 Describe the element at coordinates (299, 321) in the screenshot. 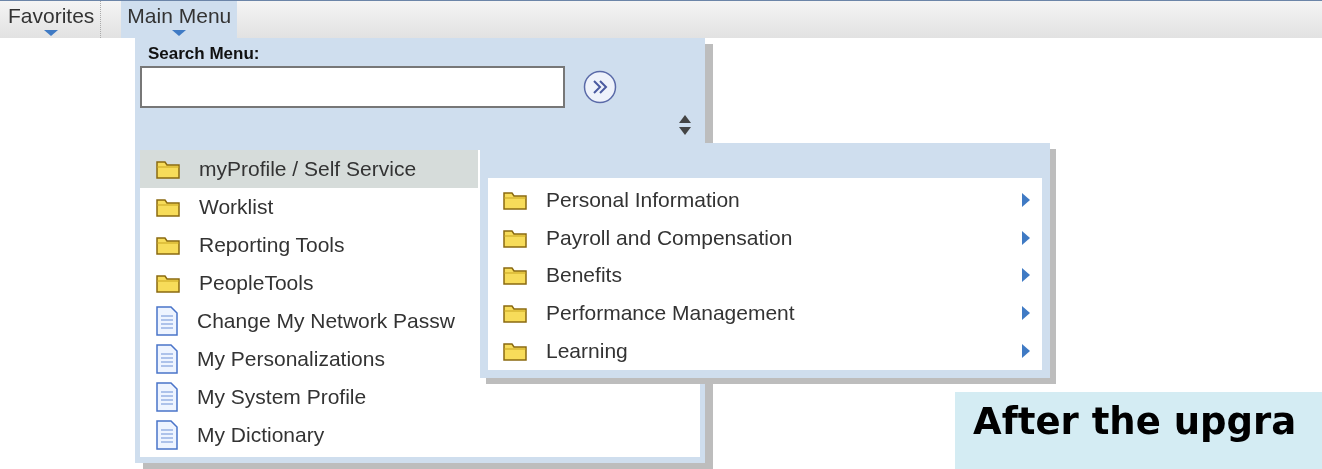

I see `menu-item: Change My Network Passw` at that location.